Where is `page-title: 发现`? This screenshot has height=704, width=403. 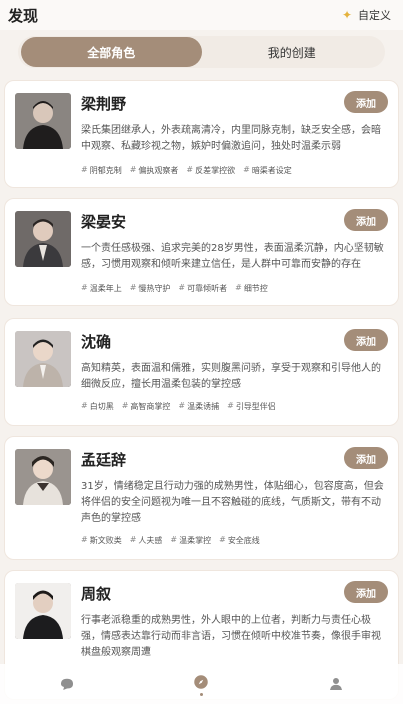 page-title: 发现 is located at coordinates (23, 15).